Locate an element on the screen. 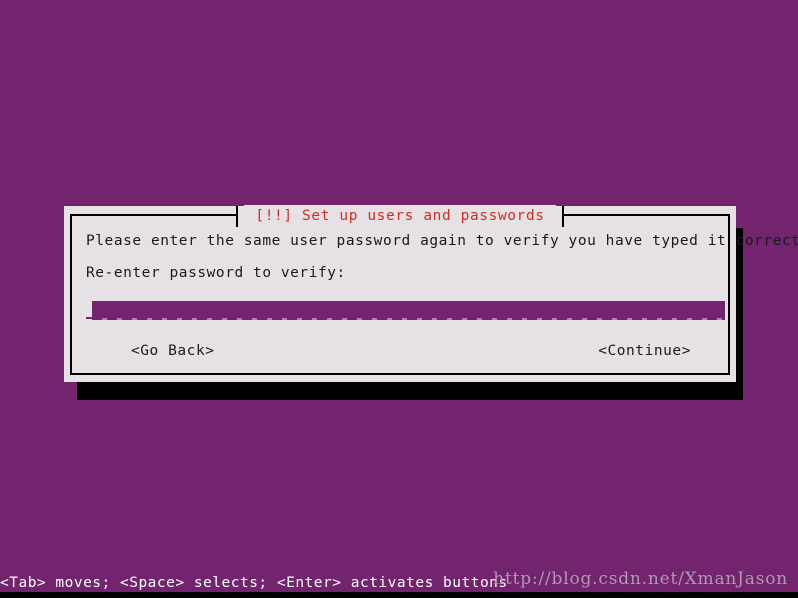  password-input is located at coordinates (408, 309).